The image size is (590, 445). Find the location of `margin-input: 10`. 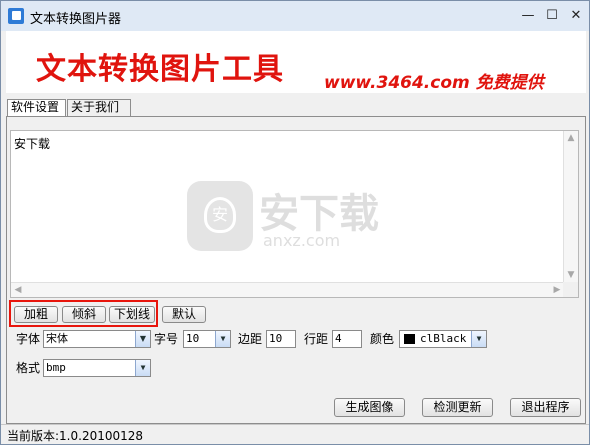

margin-input: 10 is located at coordinates (281, 339).